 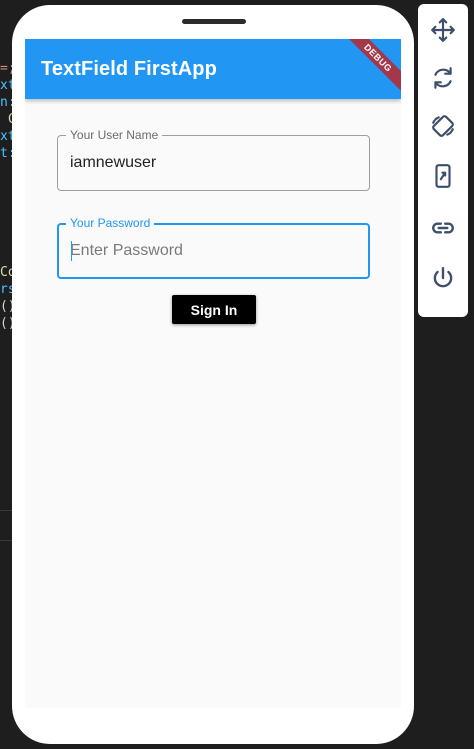 I want to click on debug-banner: DEBUG, so click(x=369, y=69).